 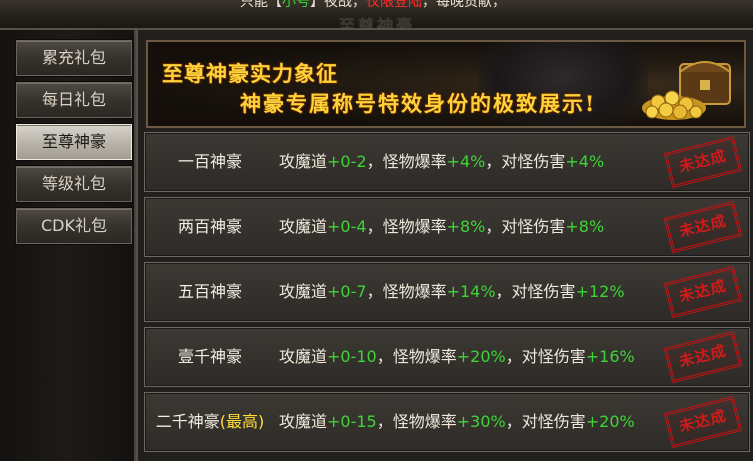 What do you see at coordinates (209, 291) in the screenshot?
I see `tier-name: 五百神豪` at bounding box center [209, 291].